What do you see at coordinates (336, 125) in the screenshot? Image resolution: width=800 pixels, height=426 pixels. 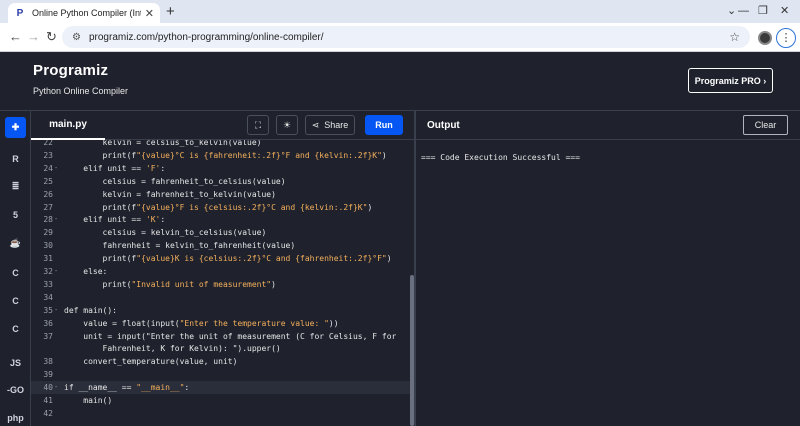 I see `share-label: Share` at bounding box center [336, 125].